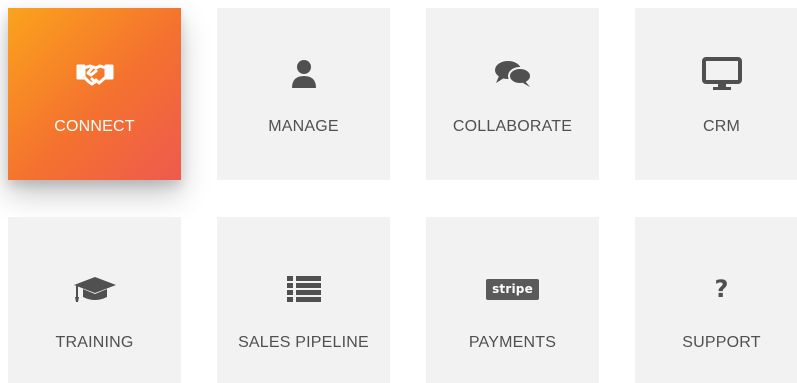  What do you see at coordinates (721, 289) in the screenshot?
I see `question-mark-glyph: ?` at bounding box center [721, 289].